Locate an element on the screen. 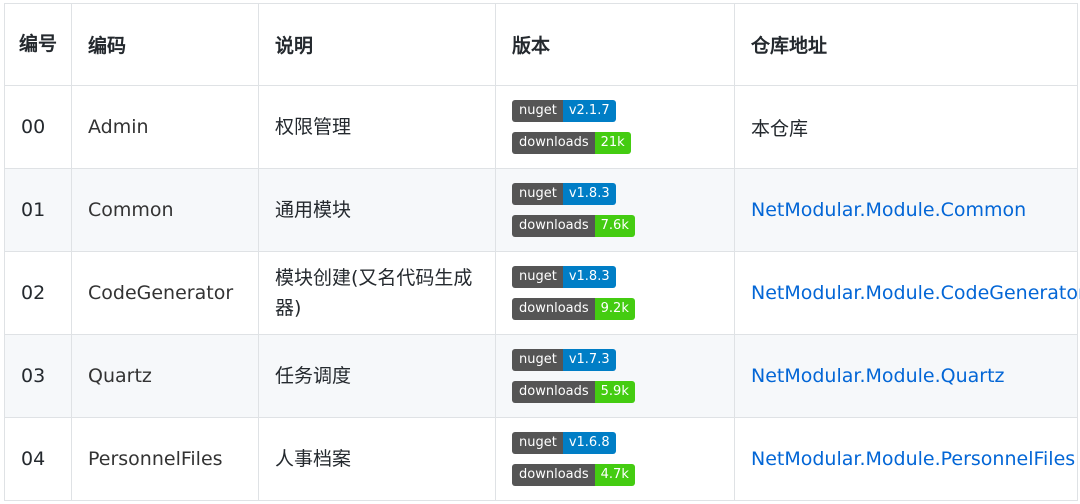  downloads-badge: downloads 7.6k is located at coordinates (573, 226).